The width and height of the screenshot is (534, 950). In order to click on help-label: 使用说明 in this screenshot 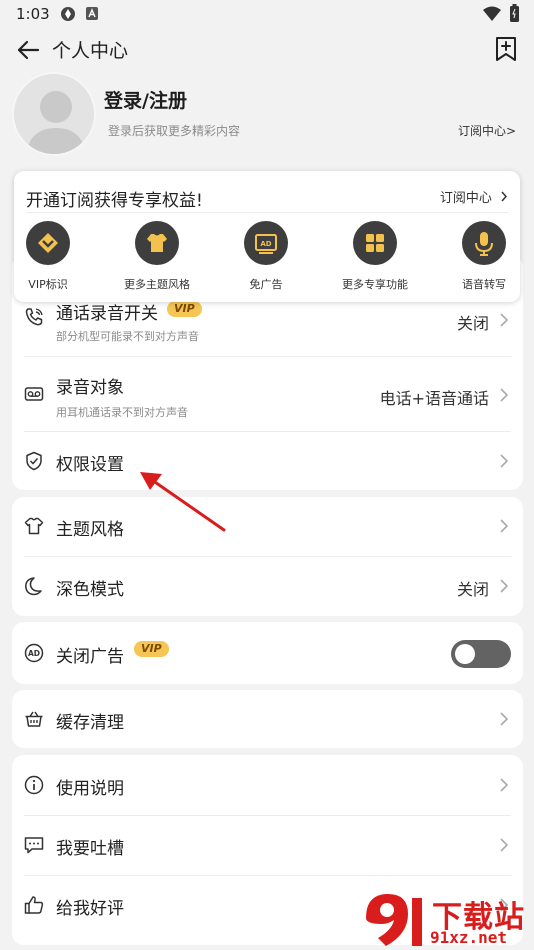, I will do `click(90, 789)`.